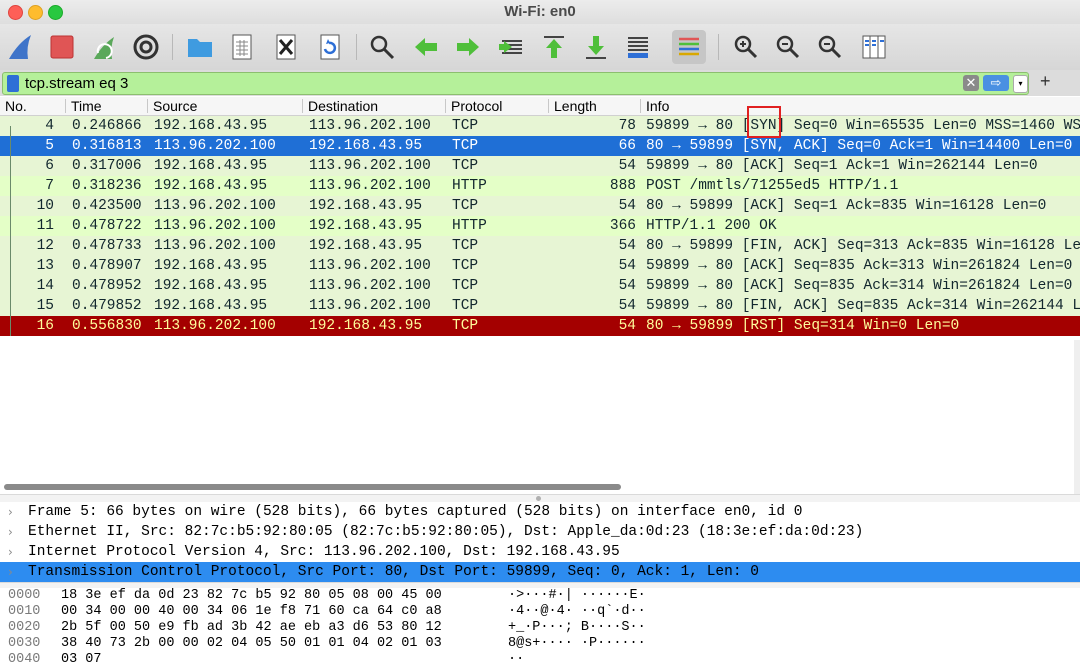 This screenshot has height=669, width=1080. What do you see at coordinates (62, 47) in the screenshot?
I see `stop-capture-button` at bounding box center [62, 47].